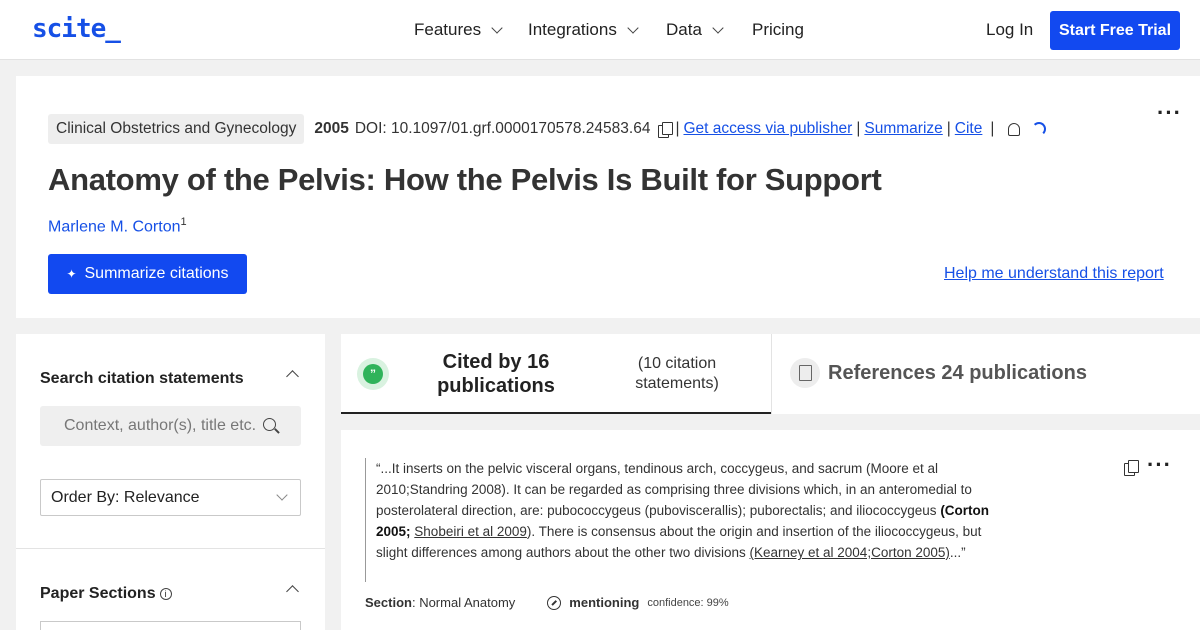 The image size is (1200, 630). What do you see at coordinates (71, 274) in the screenshot?
I see `magic-wand-icon: ✦` at bounding box center [71, 274].